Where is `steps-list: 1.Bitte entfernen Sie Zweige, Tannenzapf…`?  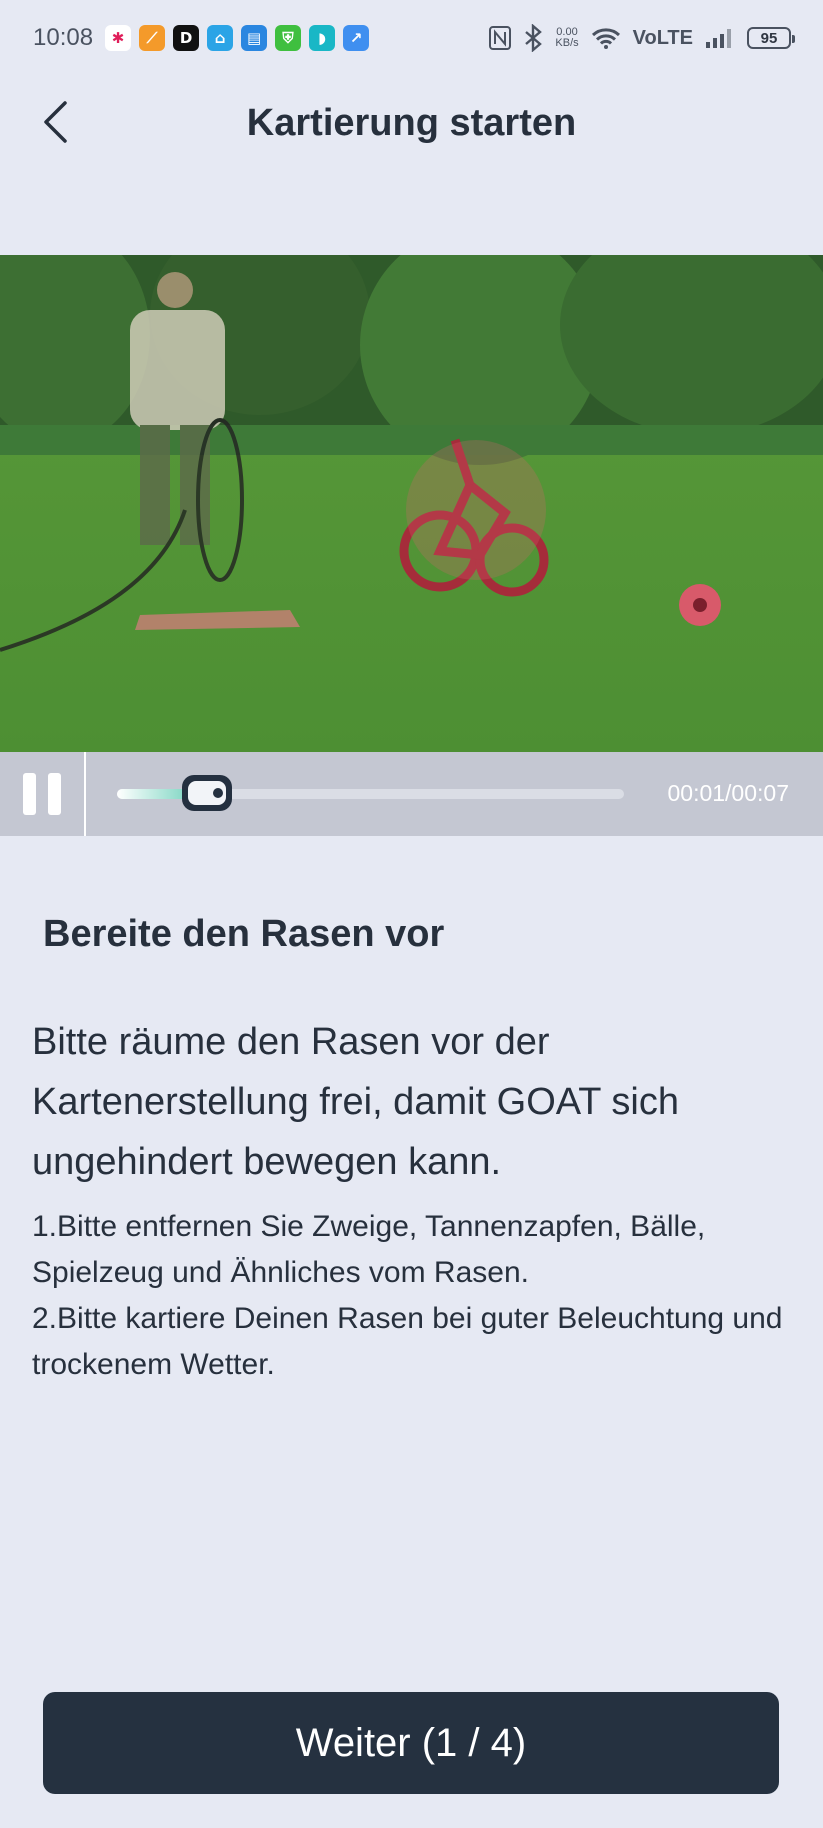
steps-list: 1.Bitte entfernen Sie Zweige, Tannenzapf… is located at coordinates (417, 1296).